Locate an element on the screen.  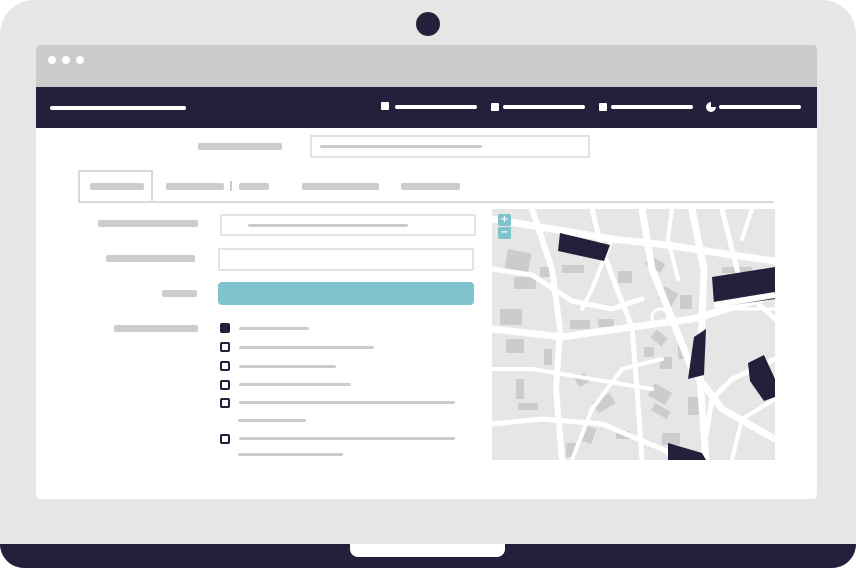
laptop-notch is located at coordinates (427, 550).